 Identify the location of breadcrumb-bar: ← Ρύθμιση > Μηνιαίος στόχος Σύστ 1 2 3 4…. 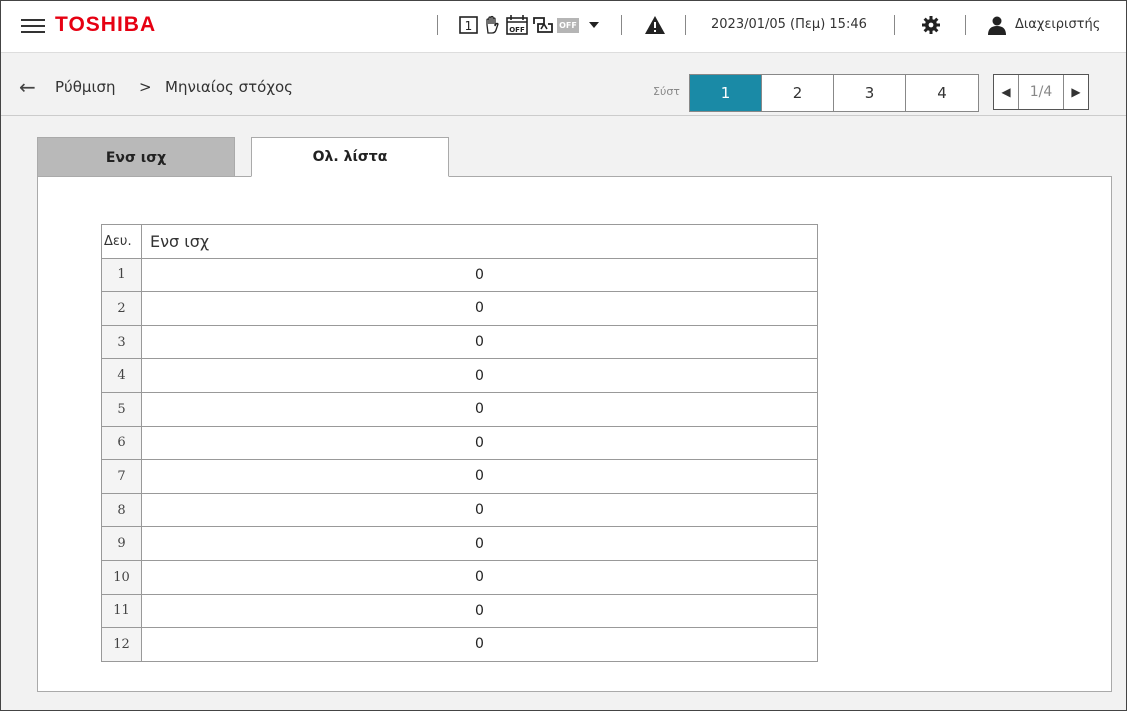
(563, 84).